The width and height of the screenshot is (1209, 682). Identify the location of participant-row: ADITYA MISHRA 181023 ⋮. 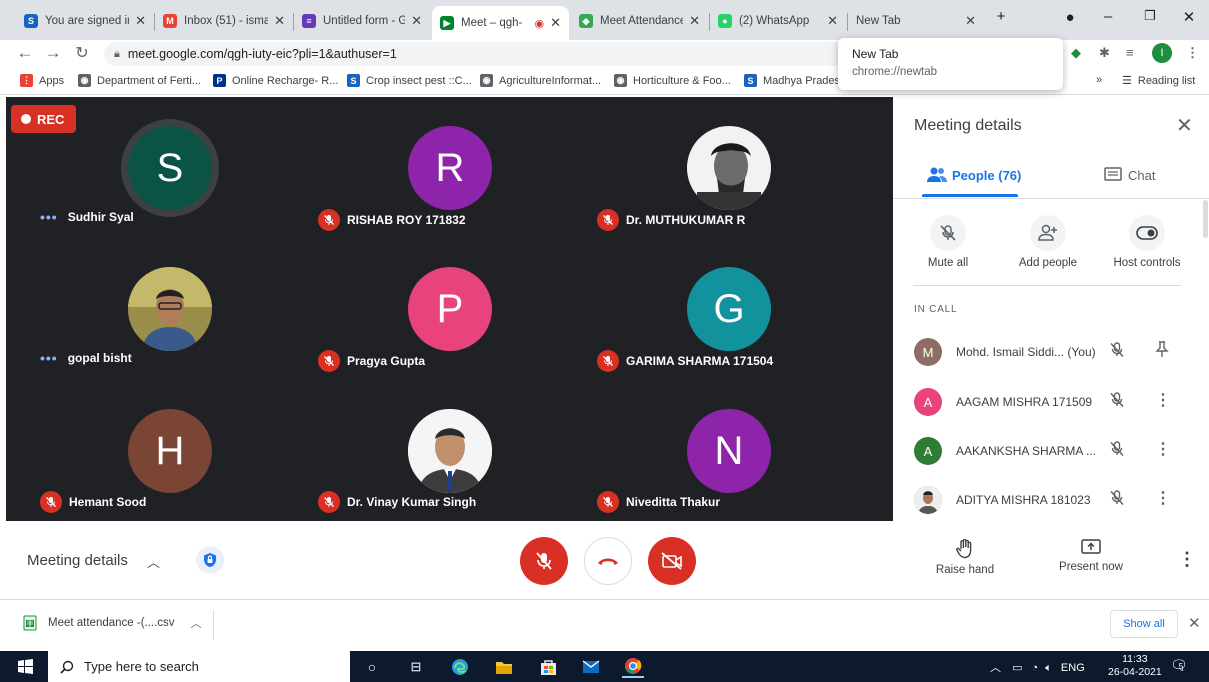
(1051, 500).